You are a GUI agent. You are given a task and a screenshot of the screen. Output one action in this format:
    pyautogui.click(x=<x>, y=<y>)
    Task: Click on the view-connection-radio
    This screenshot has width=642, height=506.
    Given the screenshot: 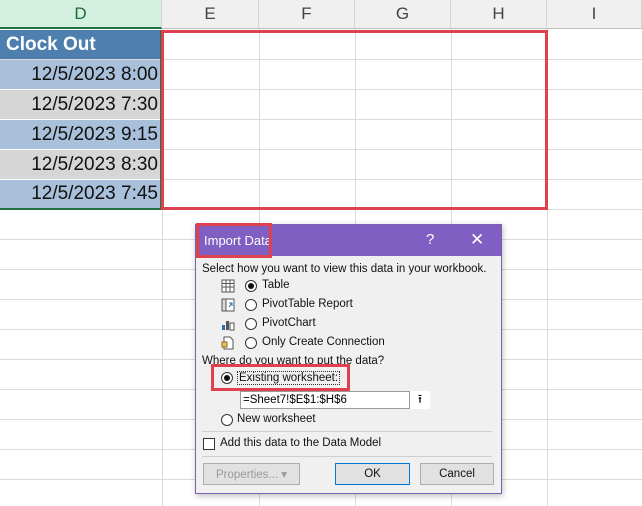 What is the action you would take?
    pyautogui.click(x=251, y=343)
    